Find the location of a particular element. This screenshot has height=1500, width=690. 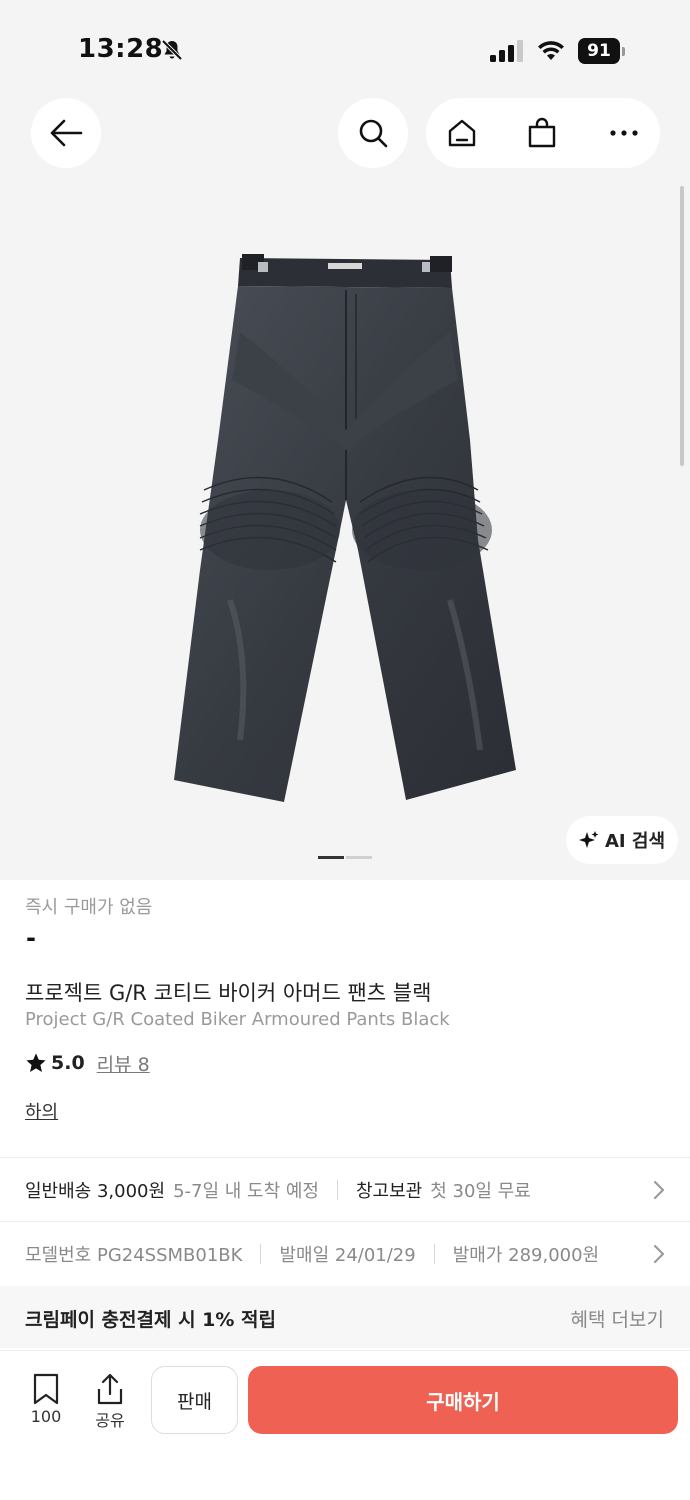

product-title-ko: 프로젝트 G/R 코티드 바이커 아머드 팬츠 블랙 is located at coordinates (228, 993).